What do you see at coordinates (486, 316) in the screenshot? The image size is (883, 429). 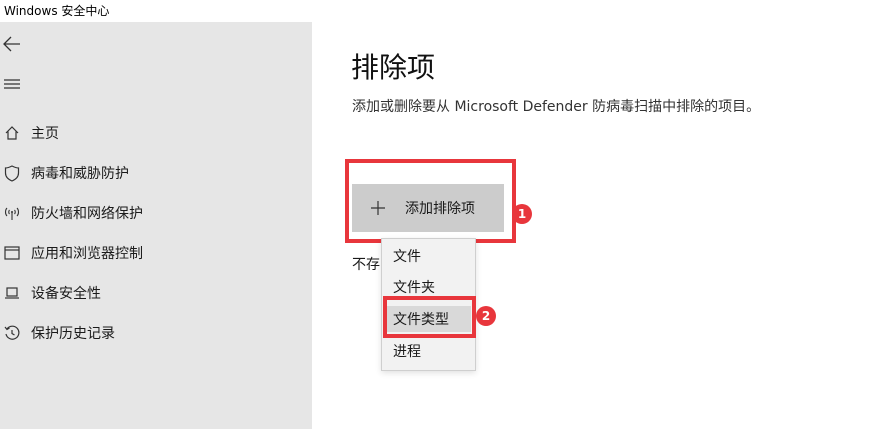 I see `step-badge-2: 2` at bounding box center [486, 316].